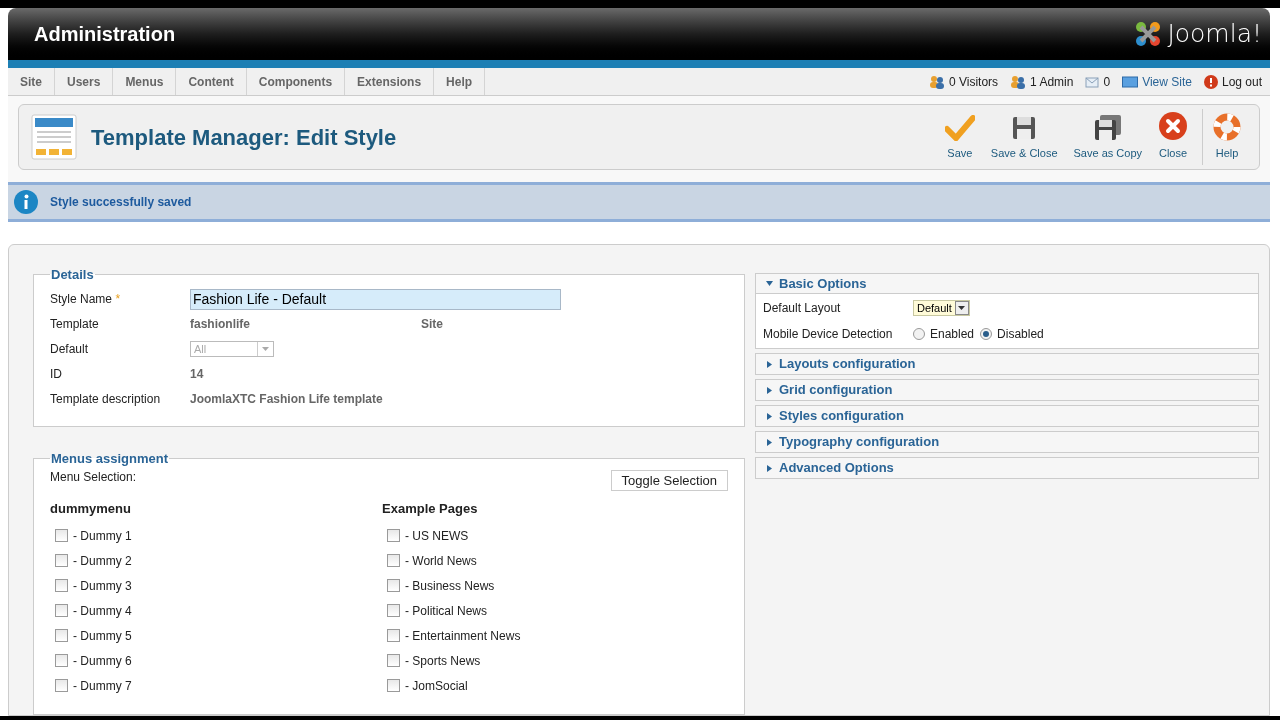  What do you see at coordinates (1007, 416) in the screenshot?
I see `accordion-header: Styles configuration` at bounding box center [1007, 416].